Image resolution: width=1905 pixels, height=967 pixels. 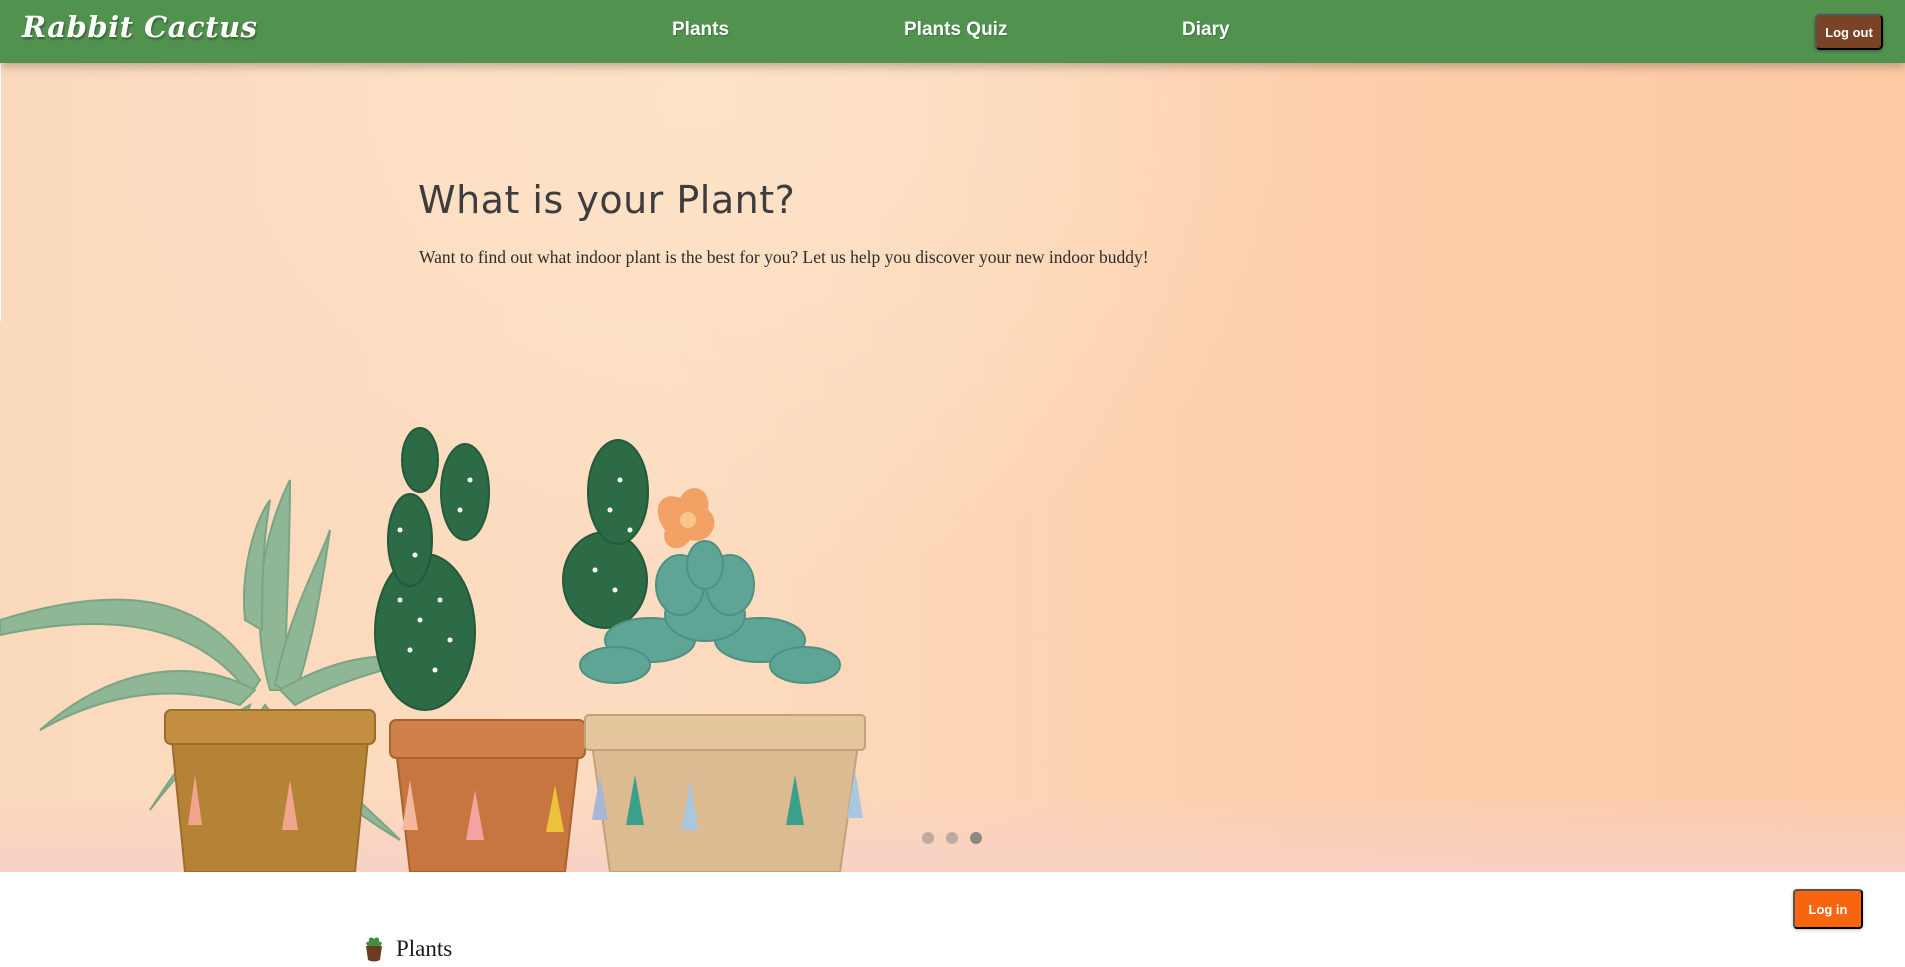 What do you see at coordinates (607, 200) in the screenshot?
I see `hero-title: What is your Plant?` at bounding box center [607, 200].